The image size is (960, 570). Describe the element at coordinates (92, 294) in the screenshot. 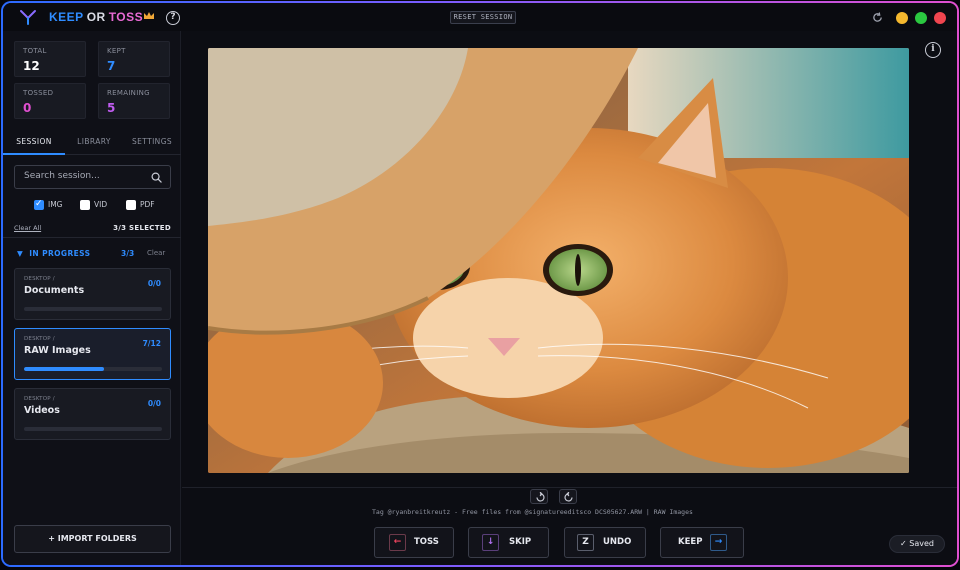

I see `folder-card-documents: DESKTOP / Documents 0/0` at that location.